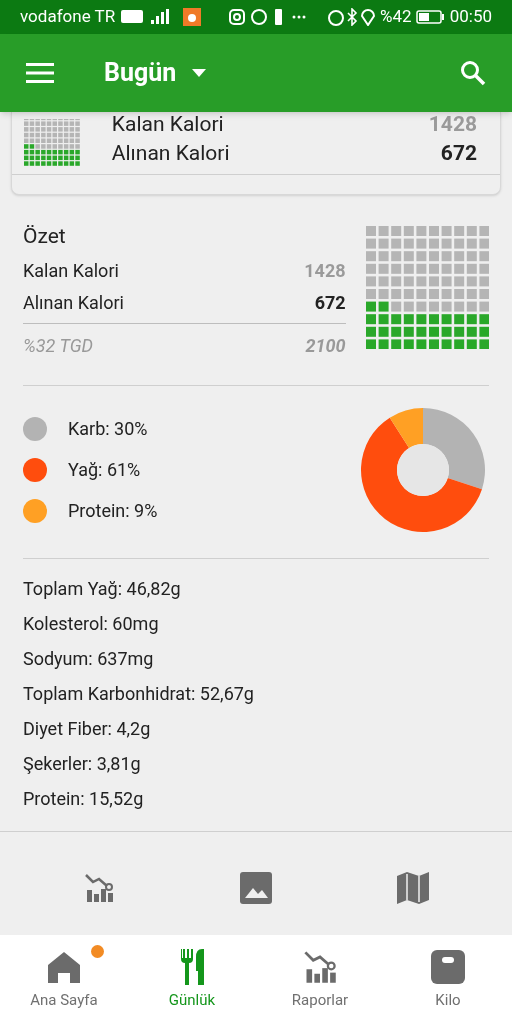 The image size is (512, 1024). I want to click on battery-icon, so click(429, 17).